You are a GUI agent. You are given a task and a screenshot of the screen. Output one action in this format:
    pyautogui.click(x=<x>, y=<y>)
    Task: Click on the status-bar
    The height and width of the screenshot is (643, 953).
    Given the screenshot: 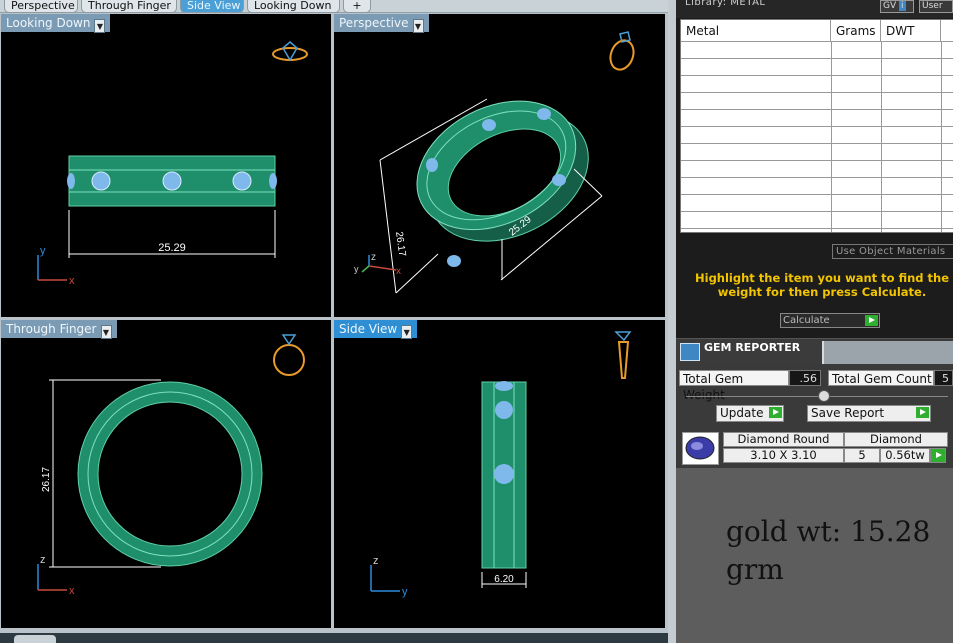 What is the action you would take?
    pyautogui.click(x=334, y=638)
    